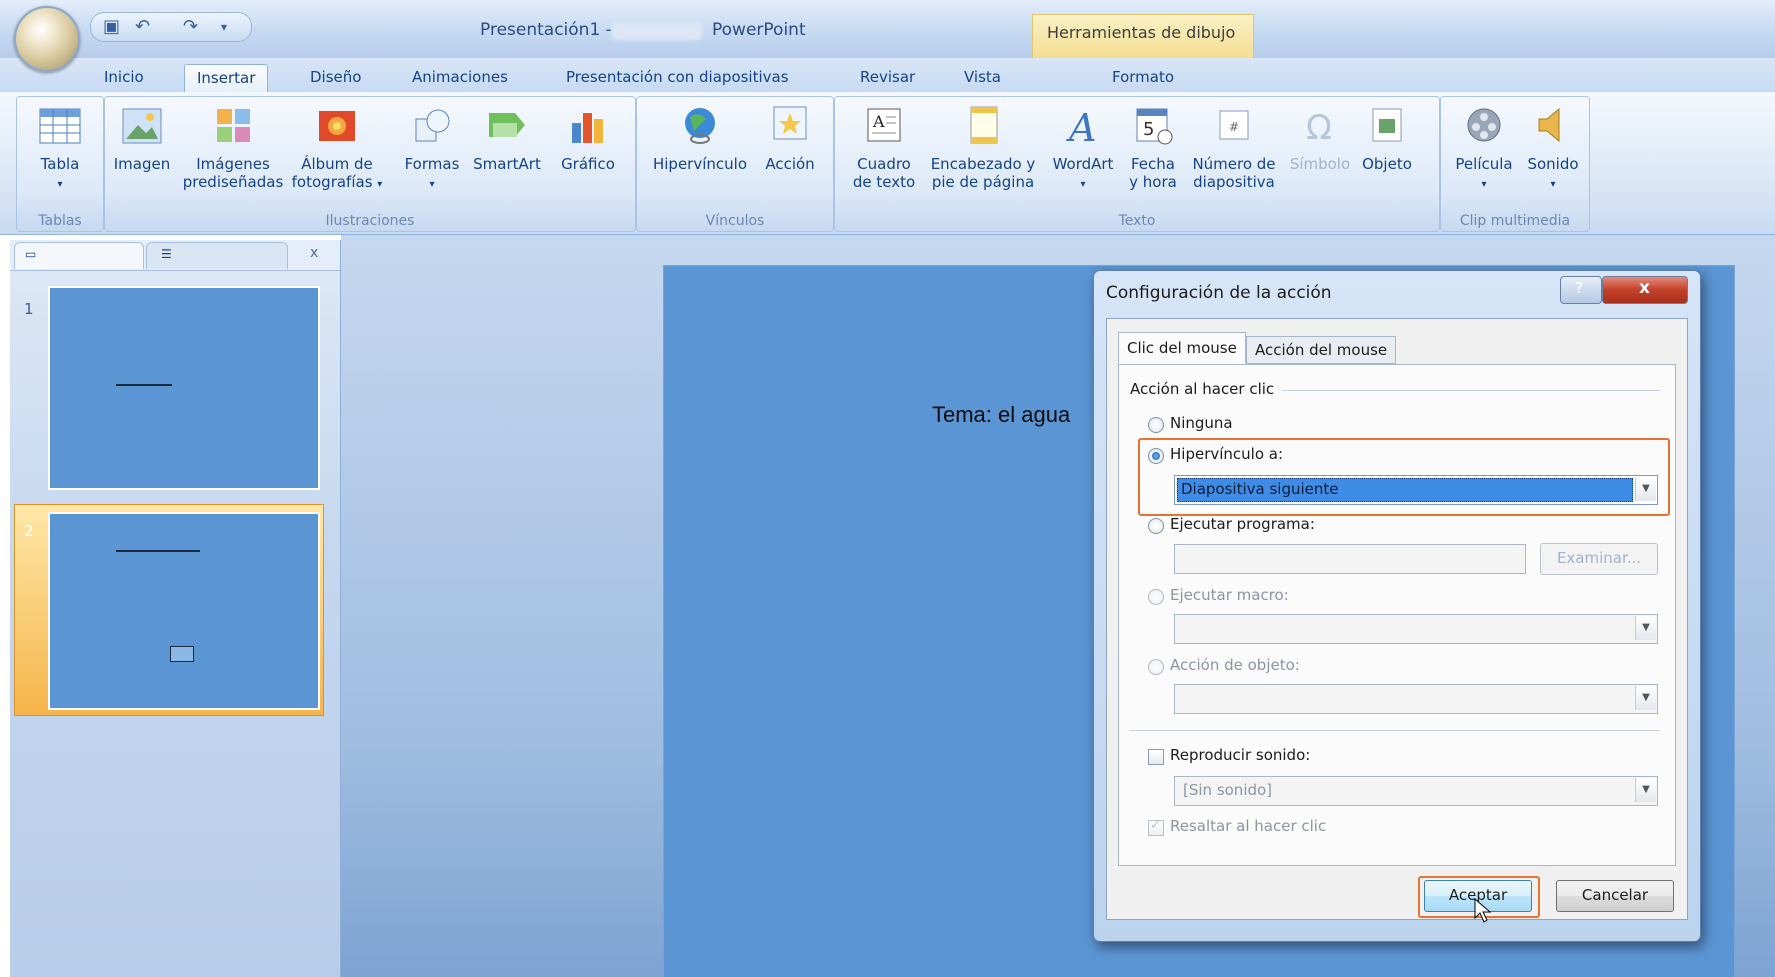 This screenshot has width=1775, height=977. Describe the element at coordinates (224, 27) in the screenshot. I see `customize-qat-icon: ▾` at that location.